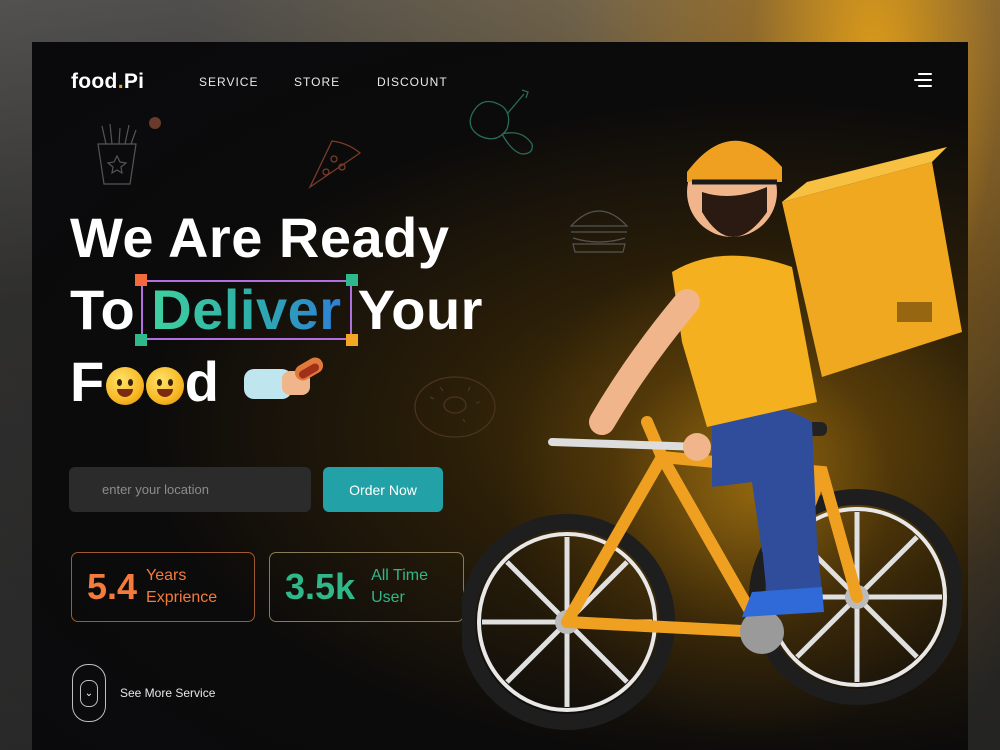  What do you see at coordinates (335, 164) in the screenshot?
I see `pizza-doodle-icon` at bounding box center [335, 164].